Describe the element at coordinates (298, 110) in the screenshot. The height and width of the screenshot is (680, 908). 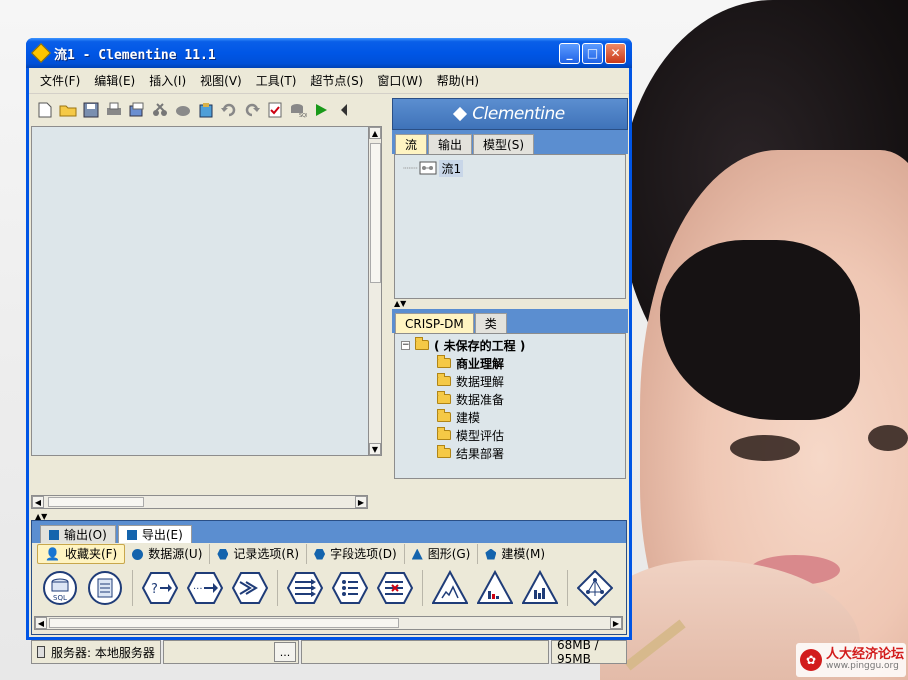
I see `sql-db-icon: SQL` at that location.